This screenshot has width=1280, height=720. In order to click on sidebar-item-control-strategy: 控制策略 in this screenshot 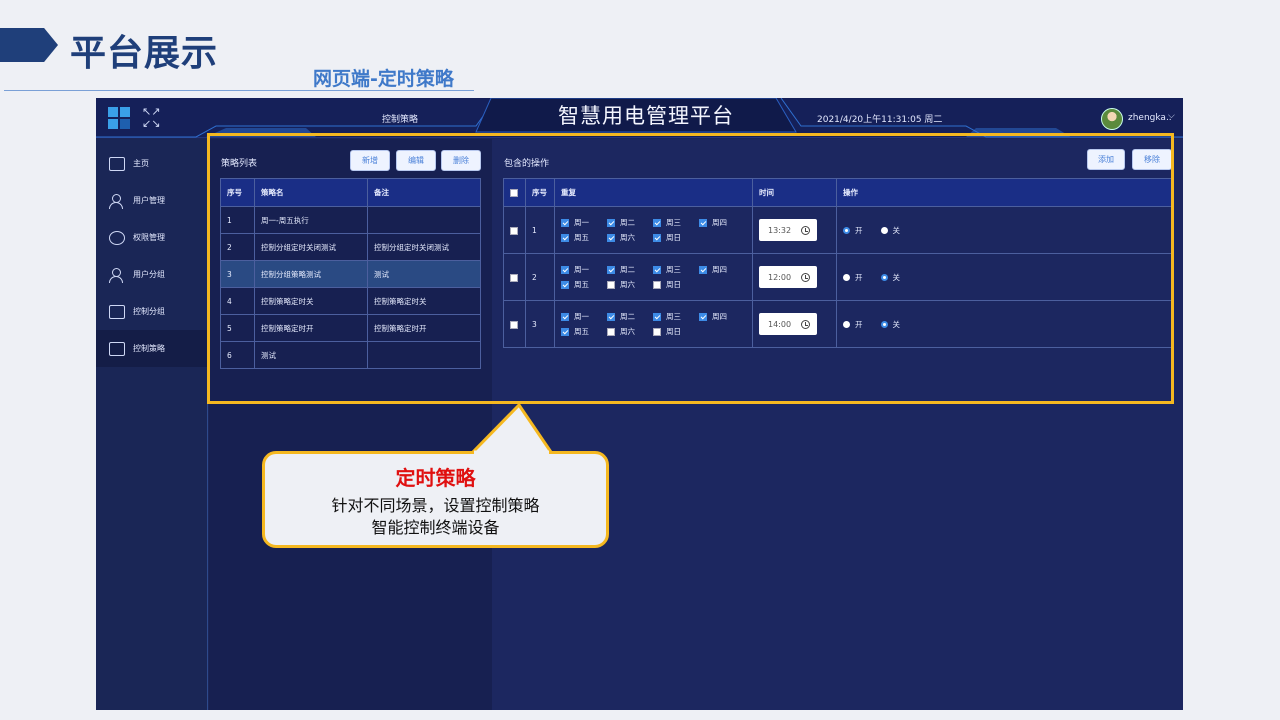, I will do `click(152, 348)`.